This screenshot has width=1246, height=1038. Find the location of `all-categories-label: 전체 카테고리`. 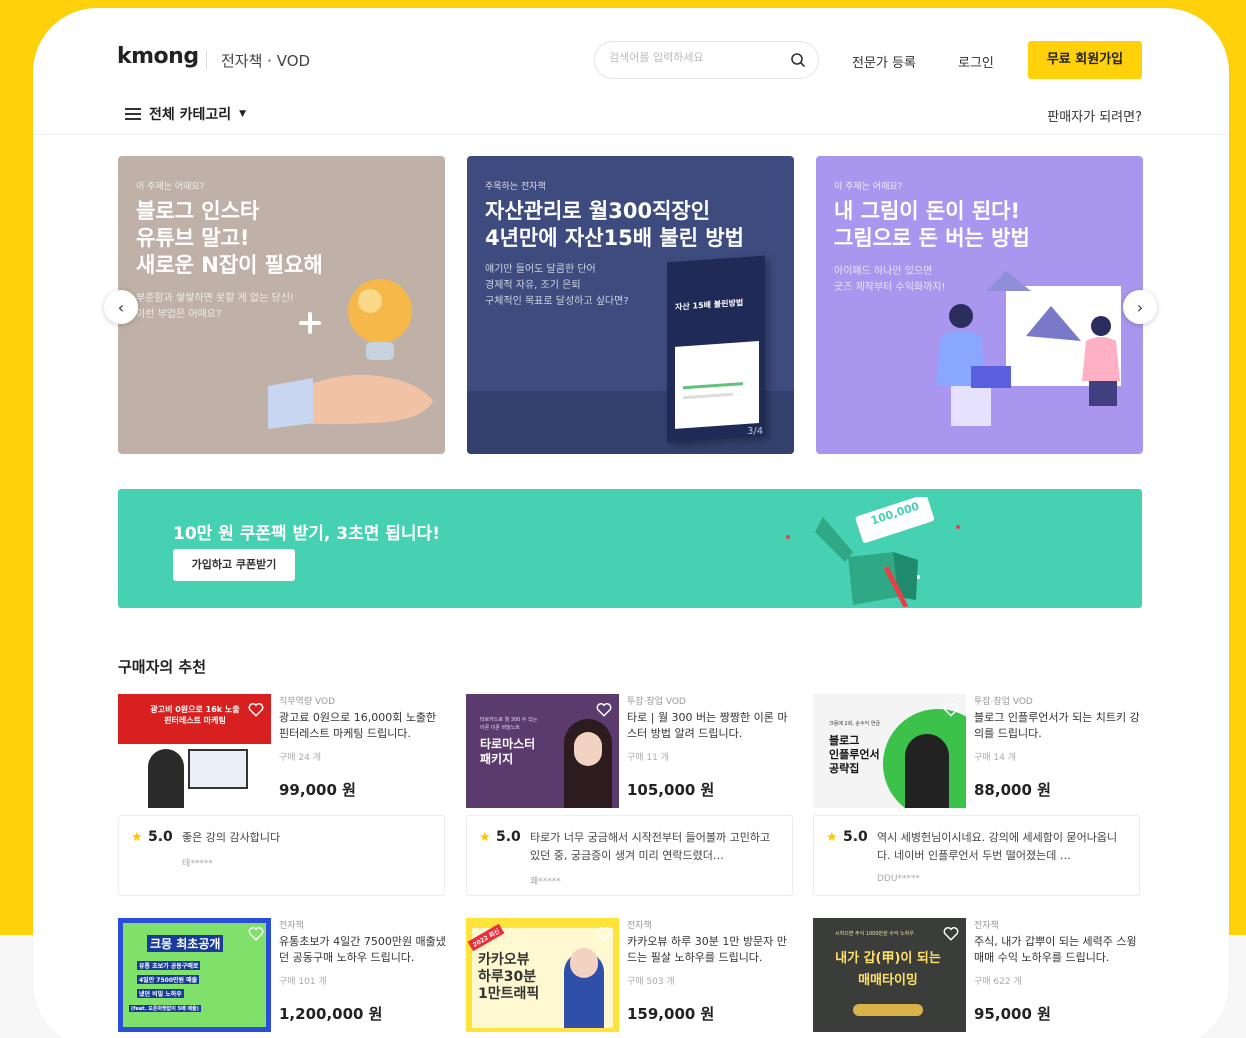

all-categories-label: 전체 카테고리 is located at coordinates (190, 115).